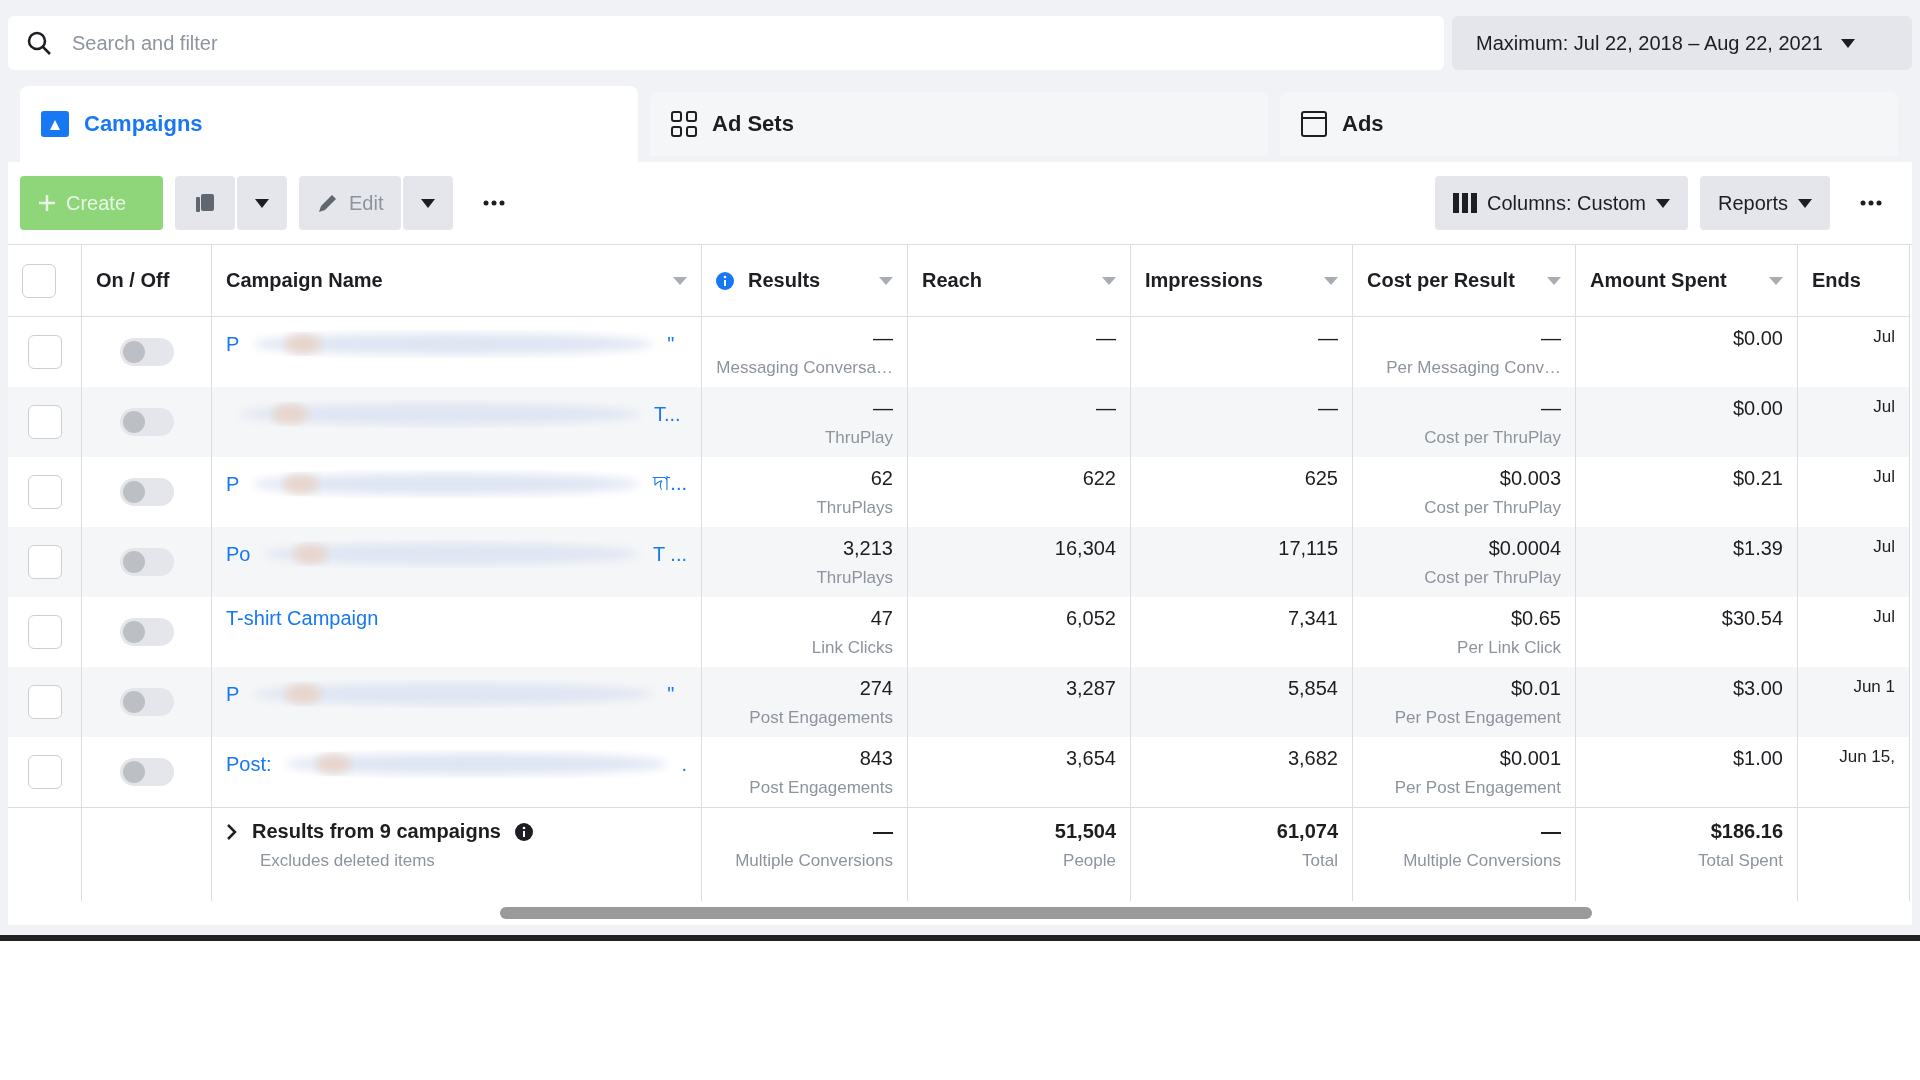 Image resolution: width=1920 pixels, height=1080 pixels. What do you see at coordinates (1836, 280) in the screenshot?
I see `column-header: Ends` at bounding box center [1836, 280].